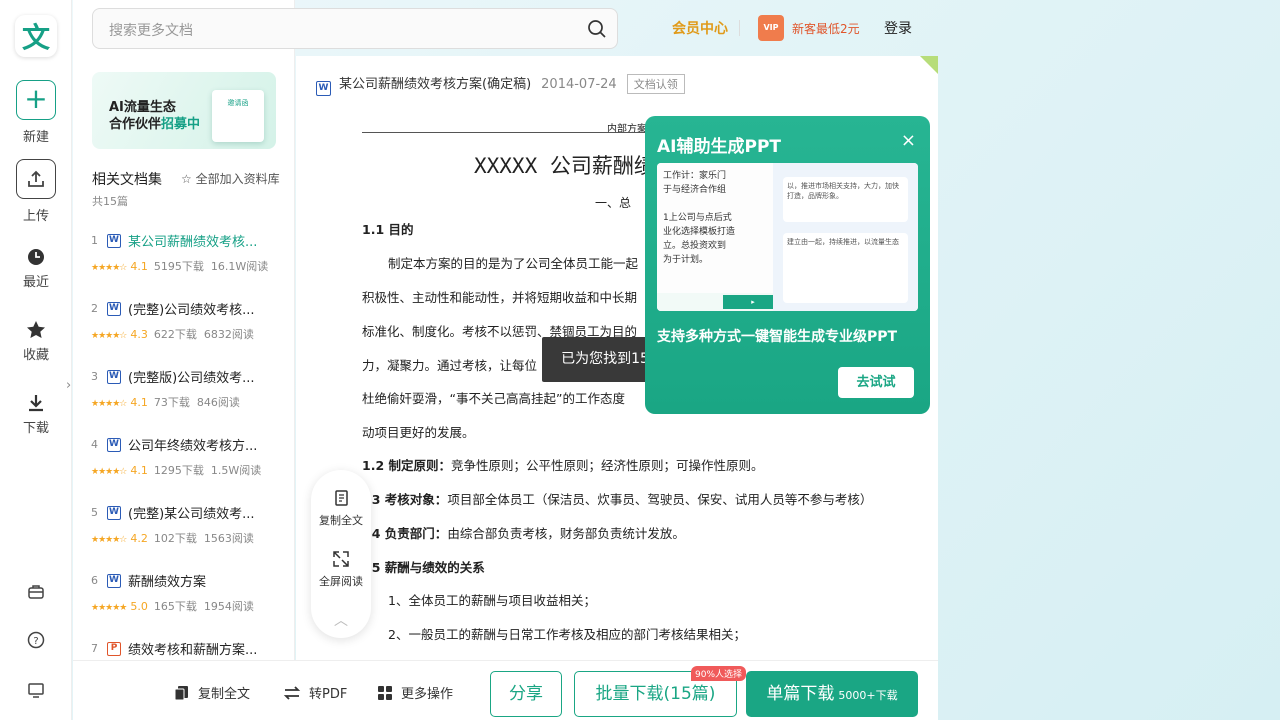 Image resolution: width=1280 pixels, height=720 pixels. I want to click on item-meta: ★★★★☆ 4.1 1295下载 1.5W阅读, so click(176, 470).